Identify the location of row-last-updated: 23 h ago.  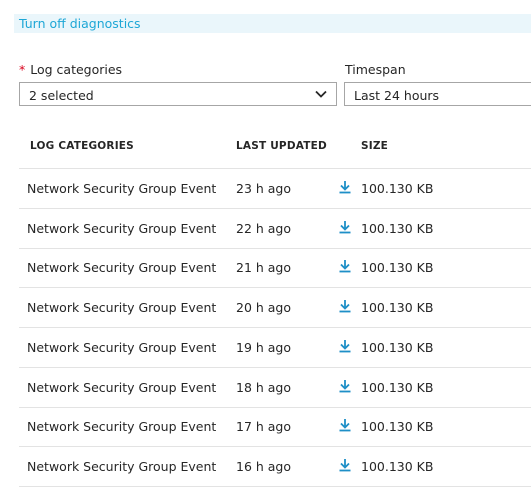
(264, 188).